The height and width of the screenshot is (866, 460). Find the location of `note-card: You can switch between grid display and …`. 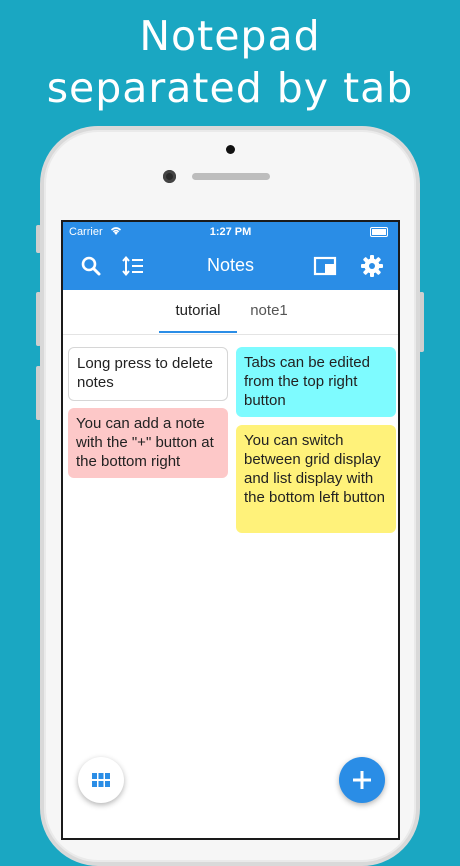

note-card: You can switch between grid display and … is located at coordinates (316, 479).